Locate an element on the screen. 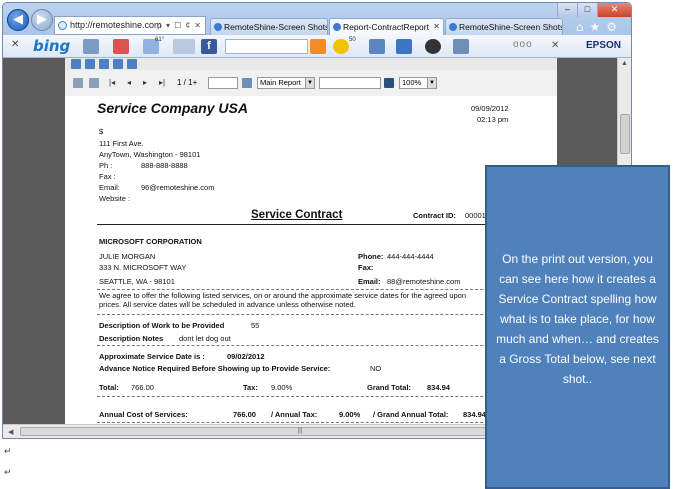 The image size is (673, 489). forward-button: ▶ is located at coordinates (42, 20).